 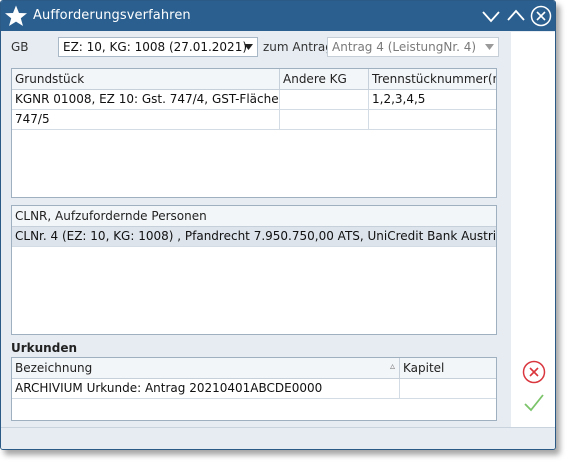 I want to click on antrag-label: zum Antrag, so click(x=298, y=47).